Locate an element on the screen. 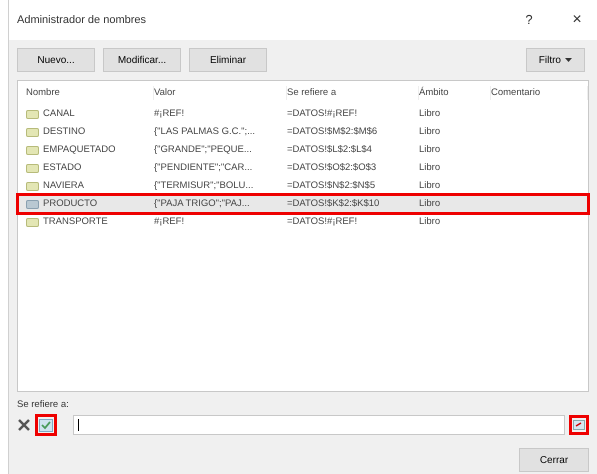  column-header: Comentario is located at coordinates (539, 93).